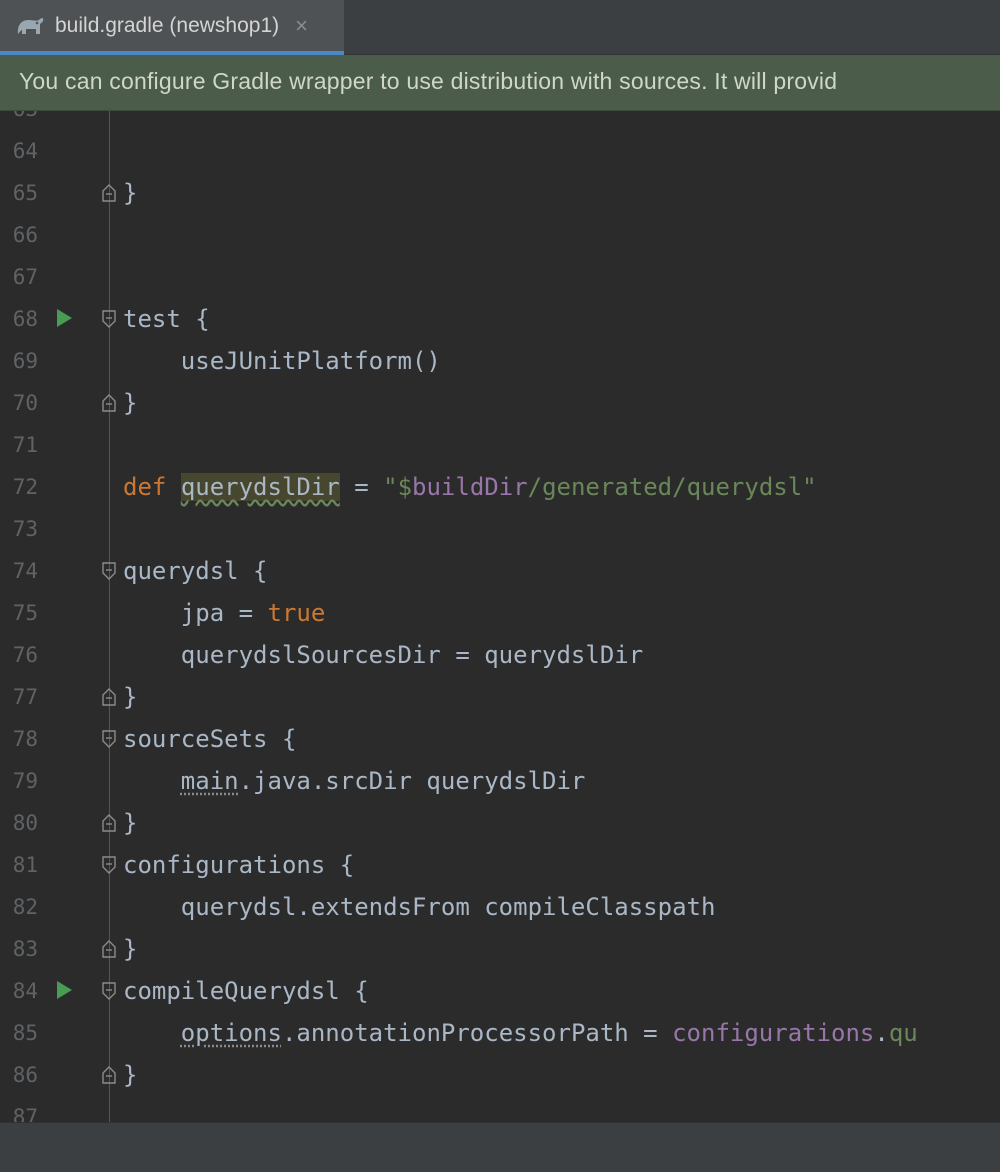 The width and height of the screenshot is (1000, 1172). I want to click on line-number: 64, so click(25, 151).